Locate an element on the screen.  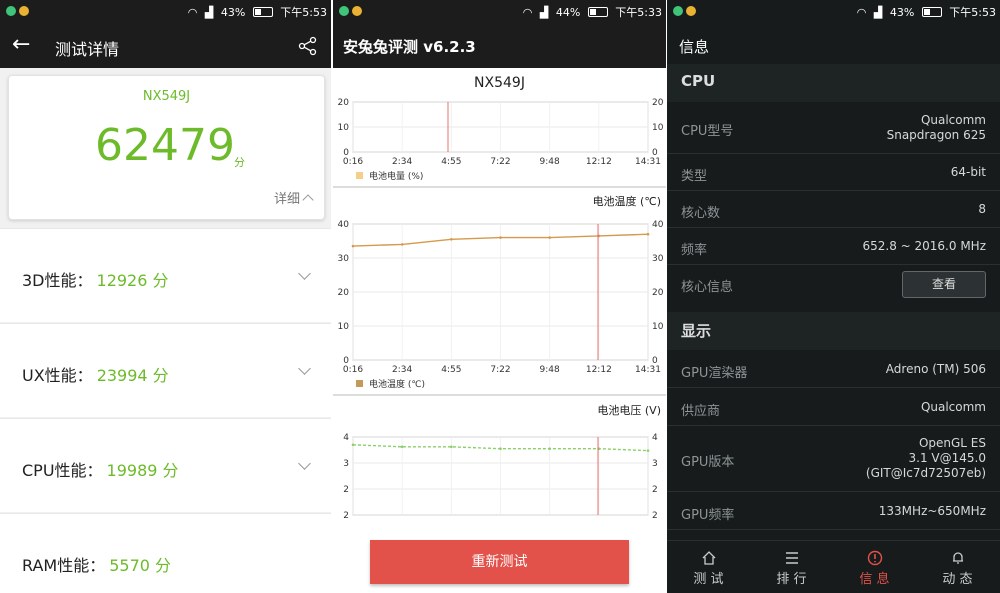
info-row-type: 类型 64-bit is located at coordinates (833, 172).